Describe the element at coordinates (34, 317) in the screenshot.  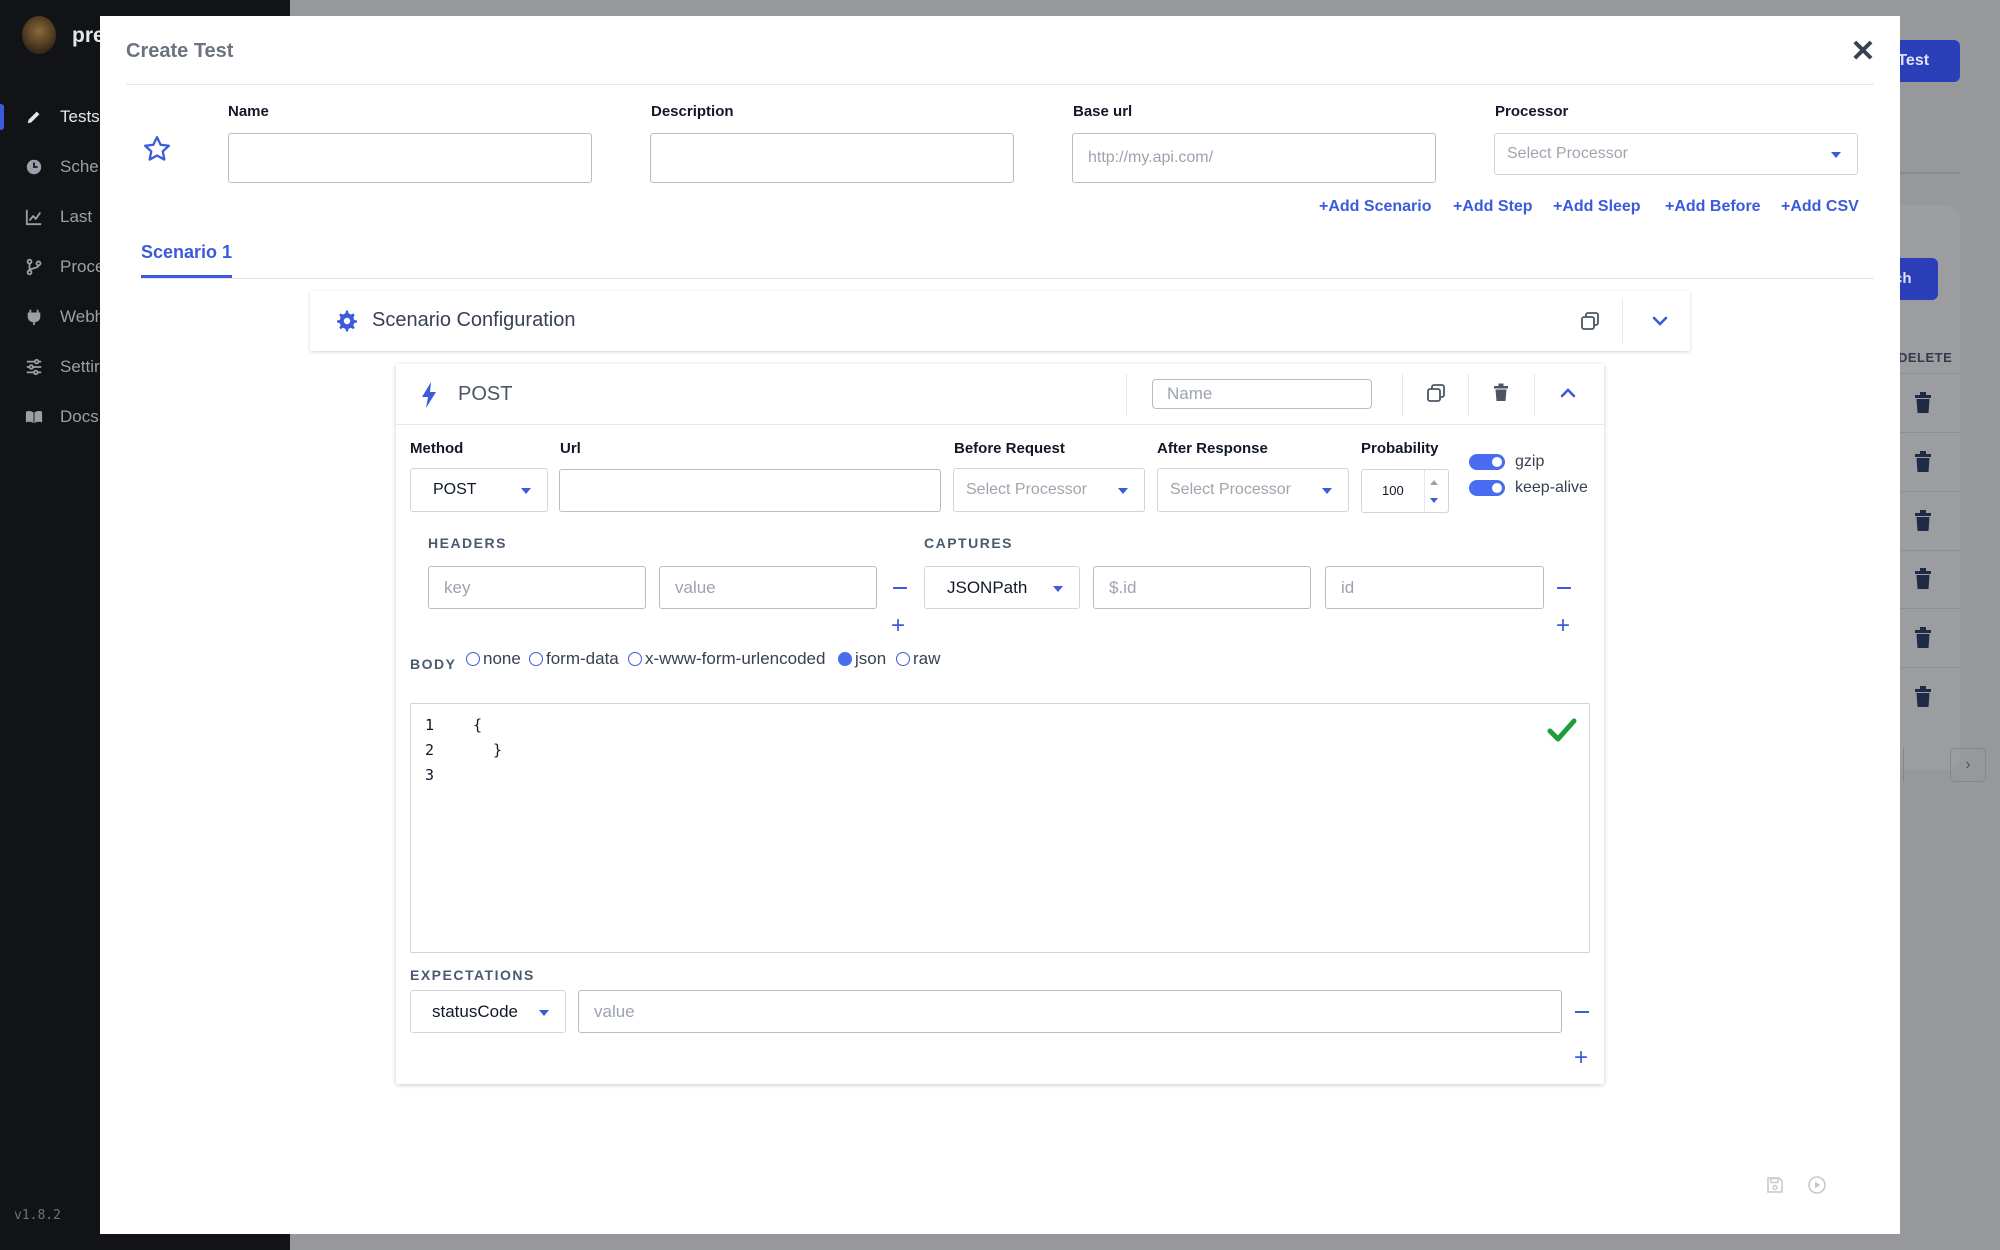
I see `plug-icon` at that location.